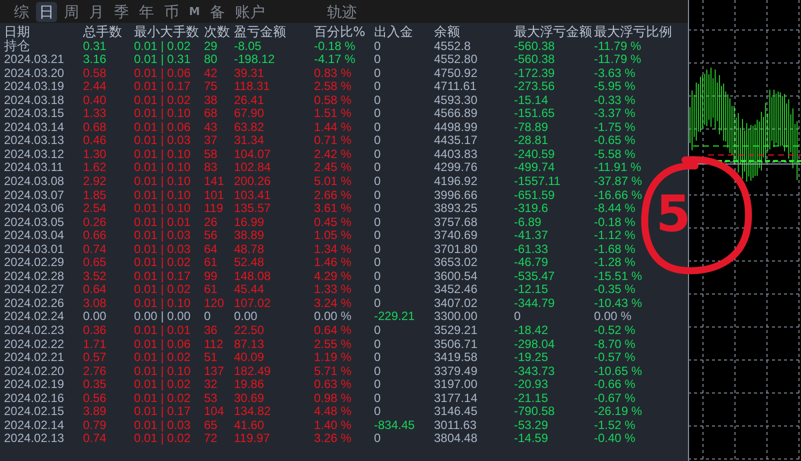  I want to click on table-cell-text: 4435.17, so click(456, 141).